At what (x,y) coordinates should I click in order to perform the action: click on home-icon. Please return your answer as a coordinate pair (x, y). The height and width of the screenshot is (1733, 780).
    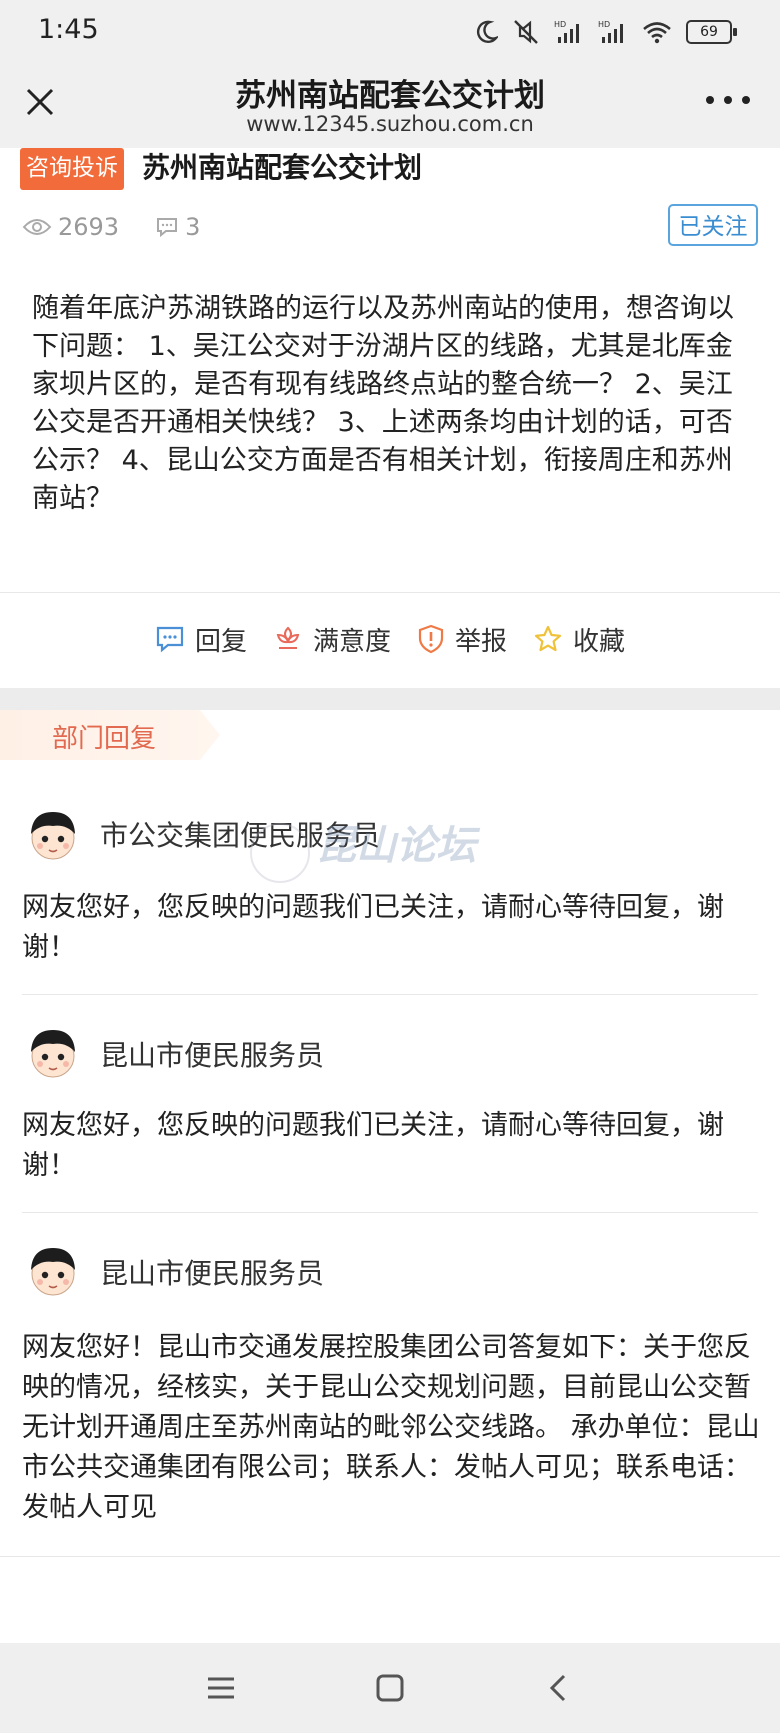
    Looking at the image, I should click on (390, 1688).